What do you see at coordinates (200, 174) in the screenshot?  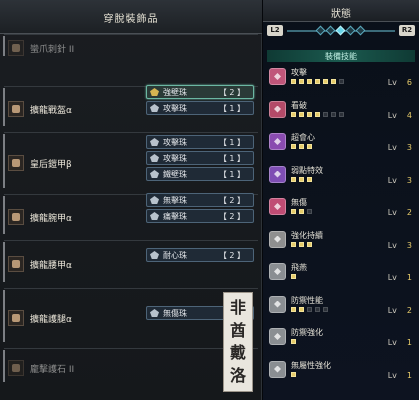 I see `decoration-slot: 鐵壁珠 【 1 】` at bounding box center [200, 174].